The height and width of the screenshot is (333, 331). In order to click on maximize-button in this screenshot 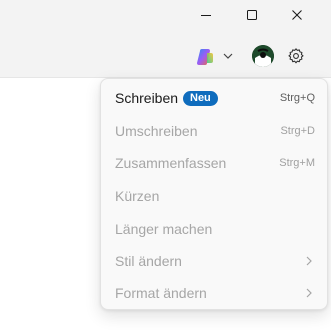, I will do `click(252, 14)`.